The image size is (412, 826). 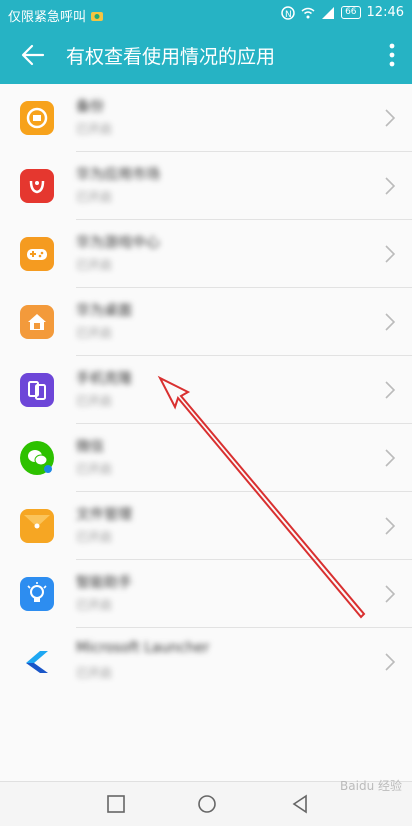 What do you see at coordinates (116, 804) in the screenshot?
I see `recents-square-icon` at bounding box center [116, 804].